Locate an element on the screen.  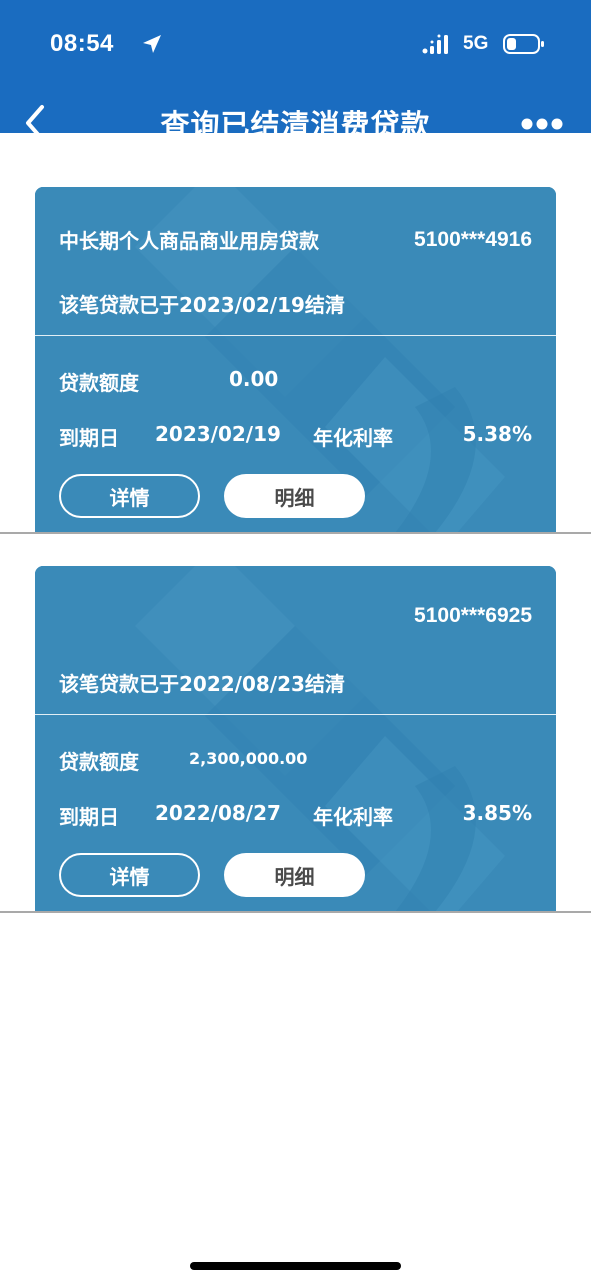
due-date-value: 2023/02/19 is located at coordinates (218, 434).